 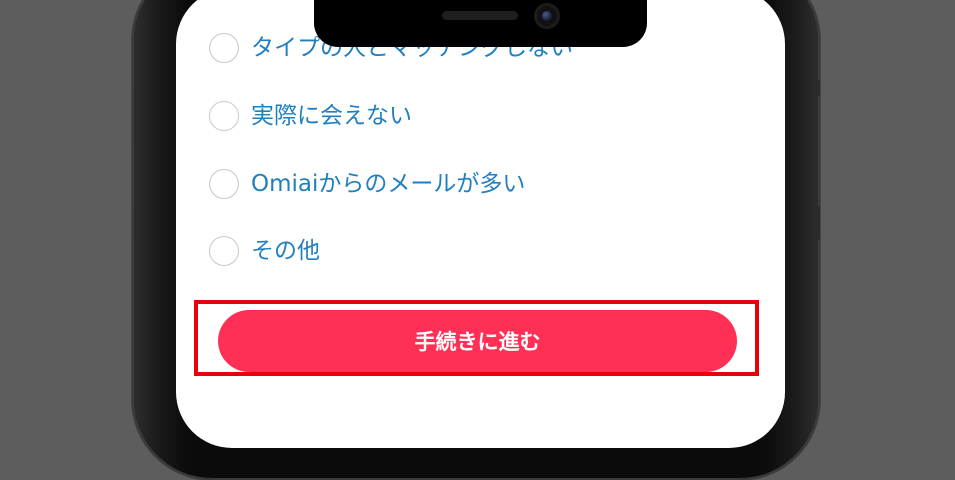 What do you see at coordinates (331, 116) in the screenshot?
I see `option-label: 実際に会えない` at bounding box center [331, 116].